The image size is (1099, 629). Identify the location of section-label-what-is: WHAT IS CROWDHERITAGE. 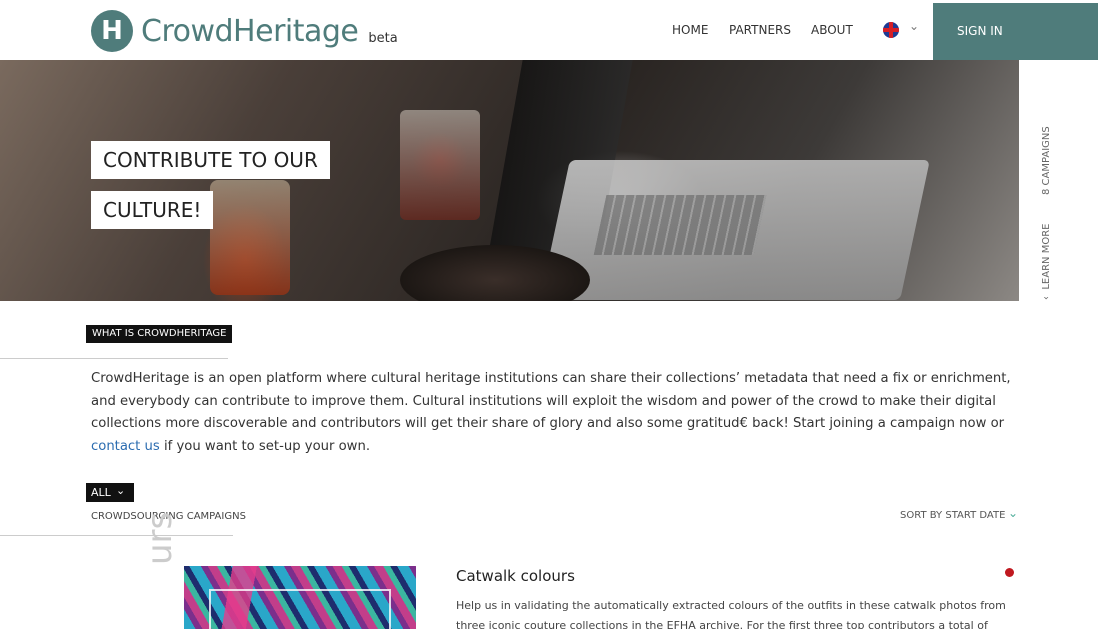
(159, 334).